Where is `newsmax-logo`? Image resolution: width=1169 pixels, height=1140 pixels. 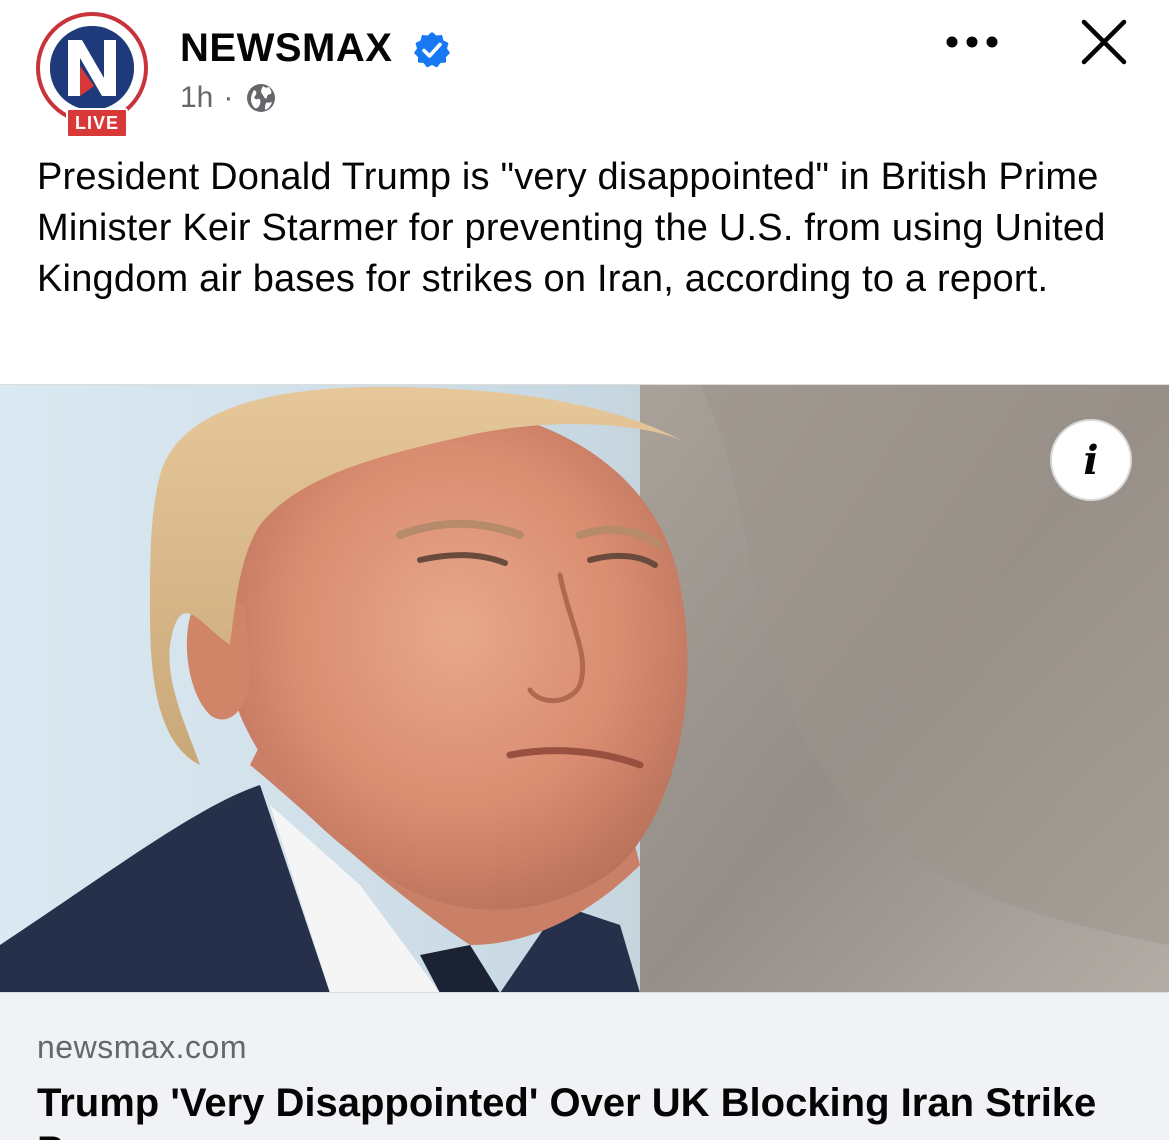 newsmax-logo is located at coordinates (92, 68).